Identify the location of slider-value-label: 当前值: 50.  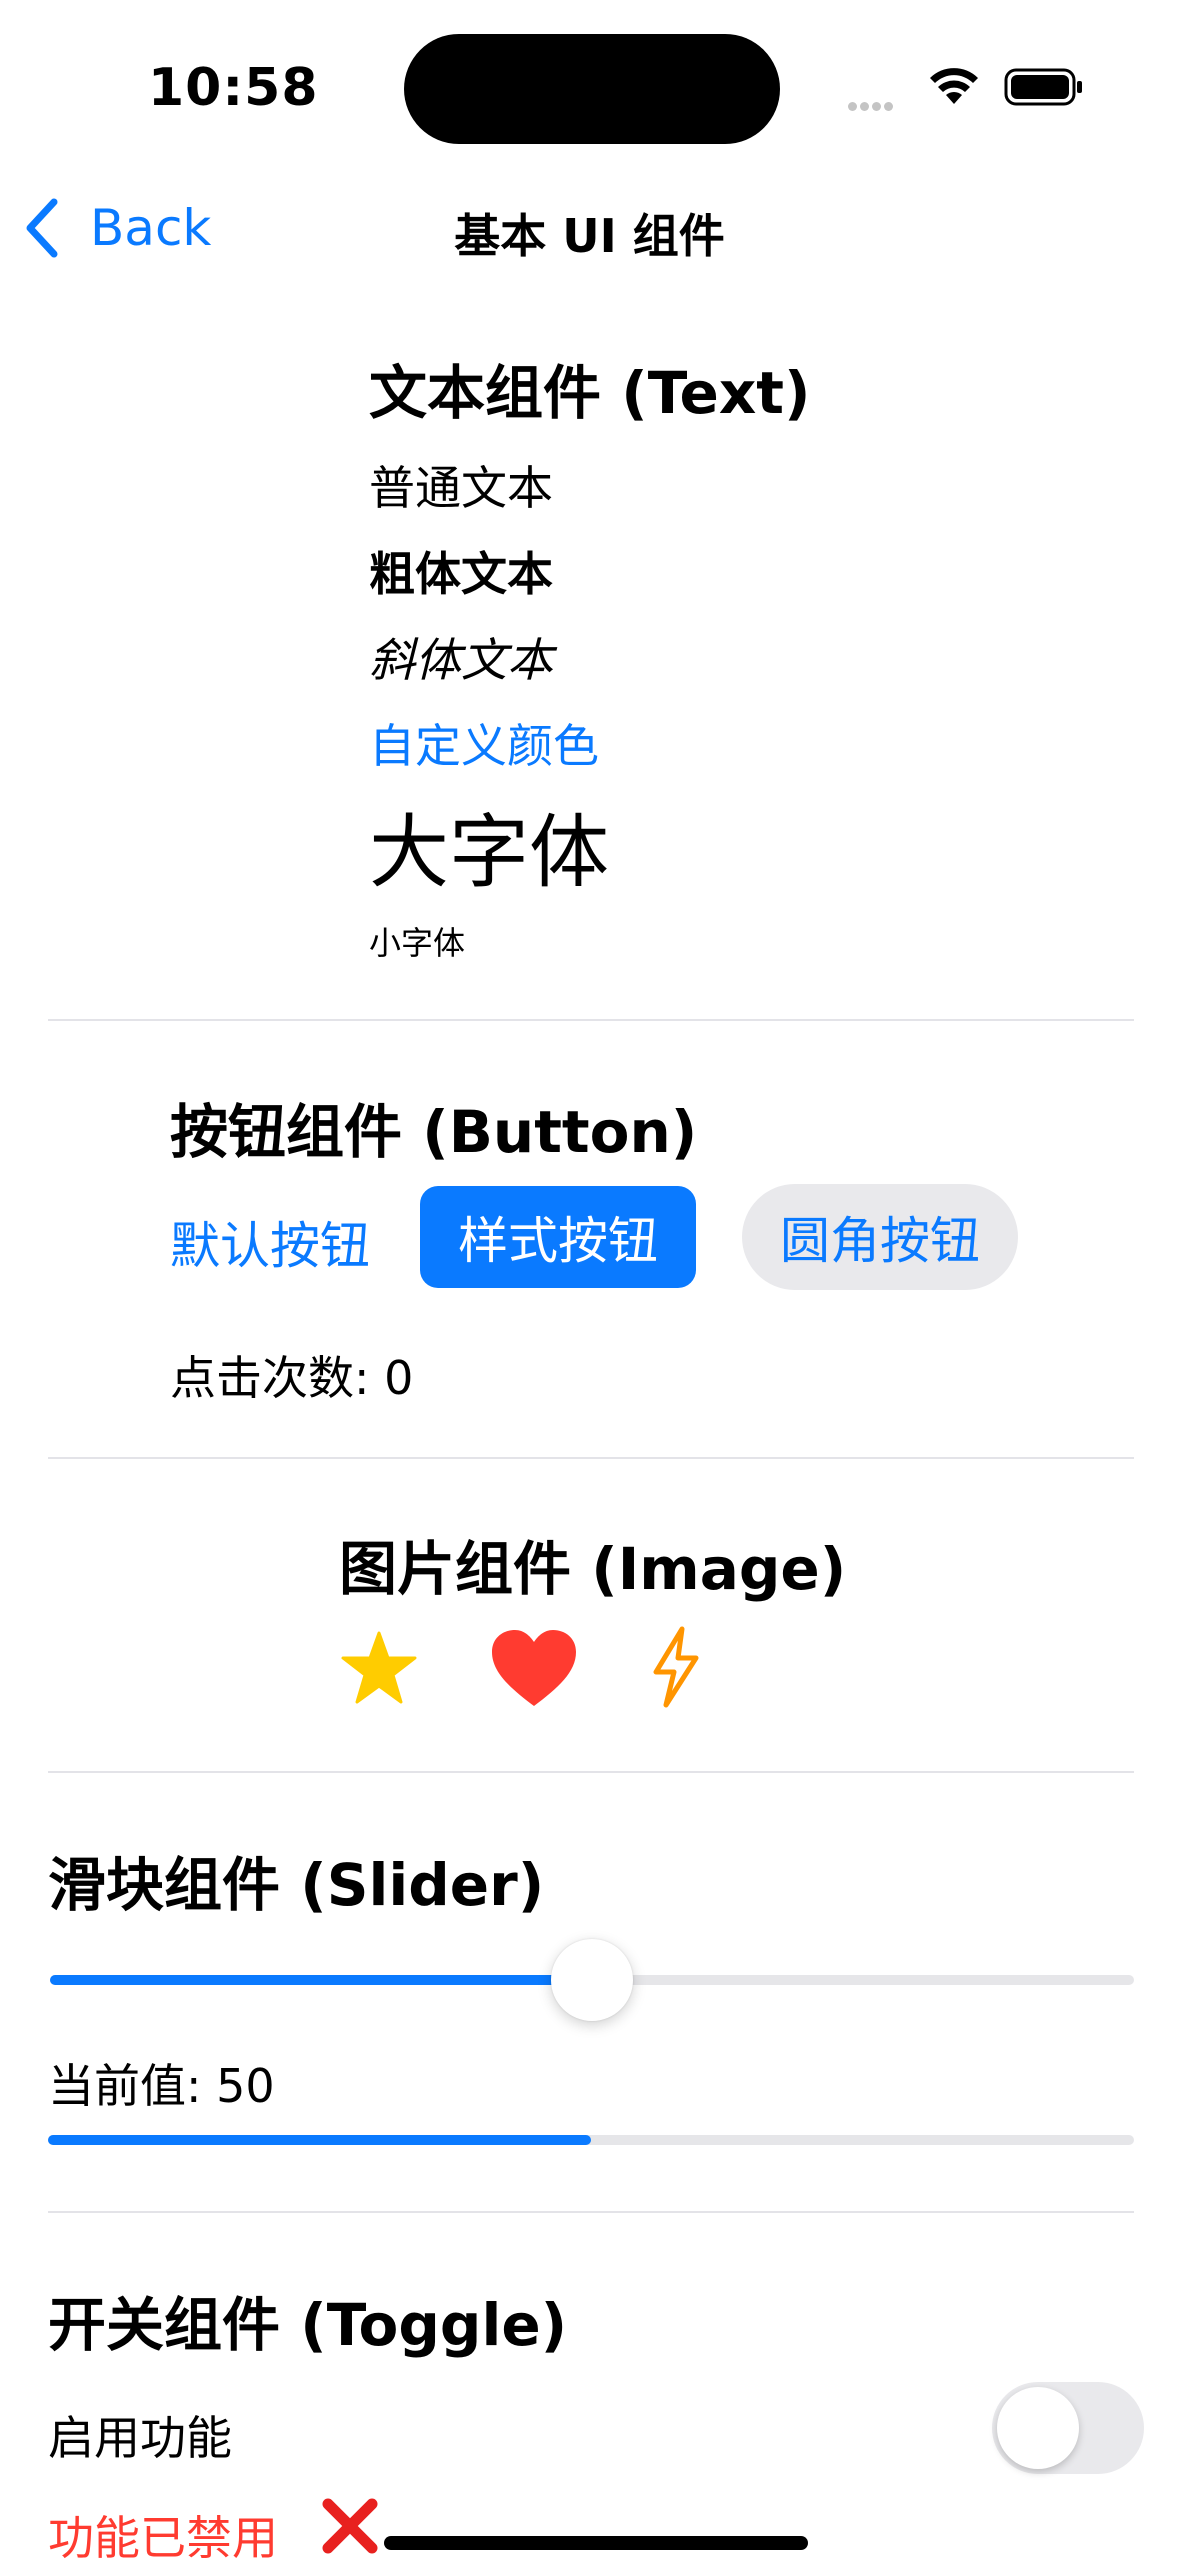
(161, 2086).